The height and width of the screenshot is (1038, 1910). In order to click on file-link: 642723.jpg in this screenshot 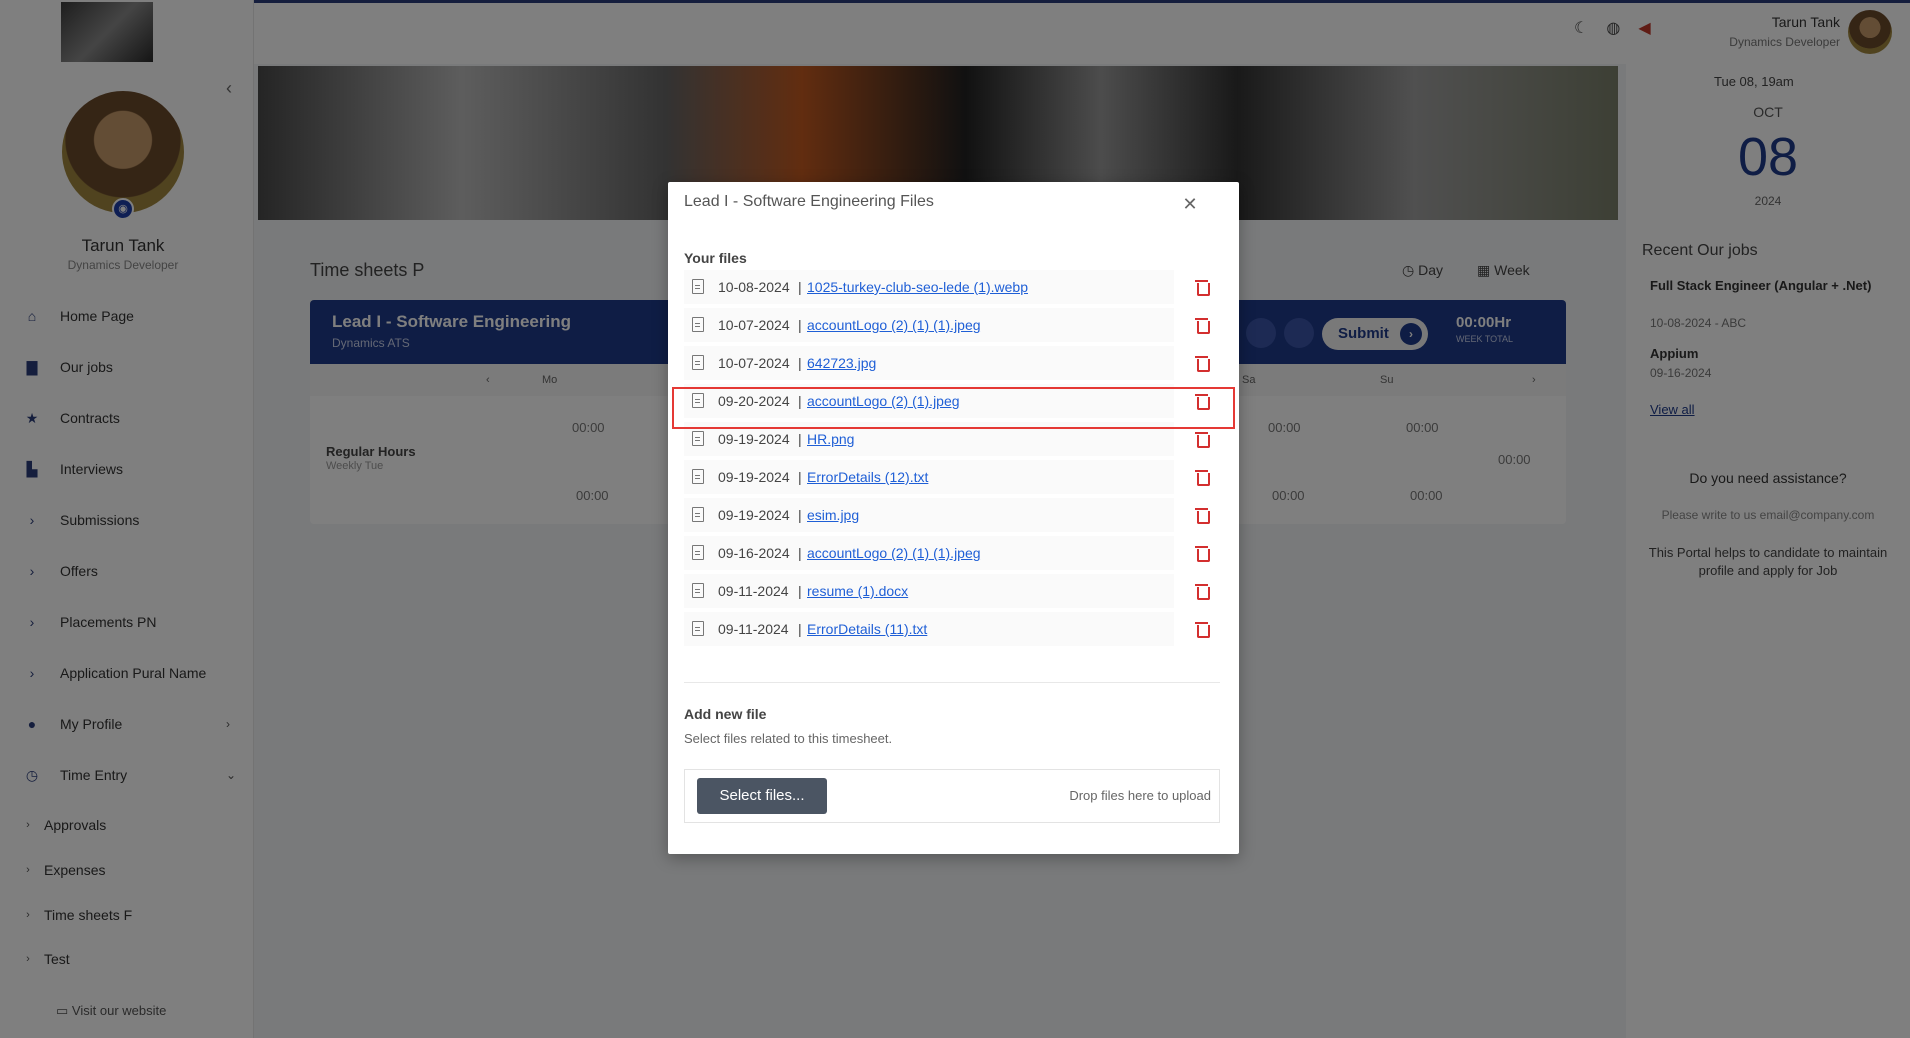, I will do `click(841, 363)`.